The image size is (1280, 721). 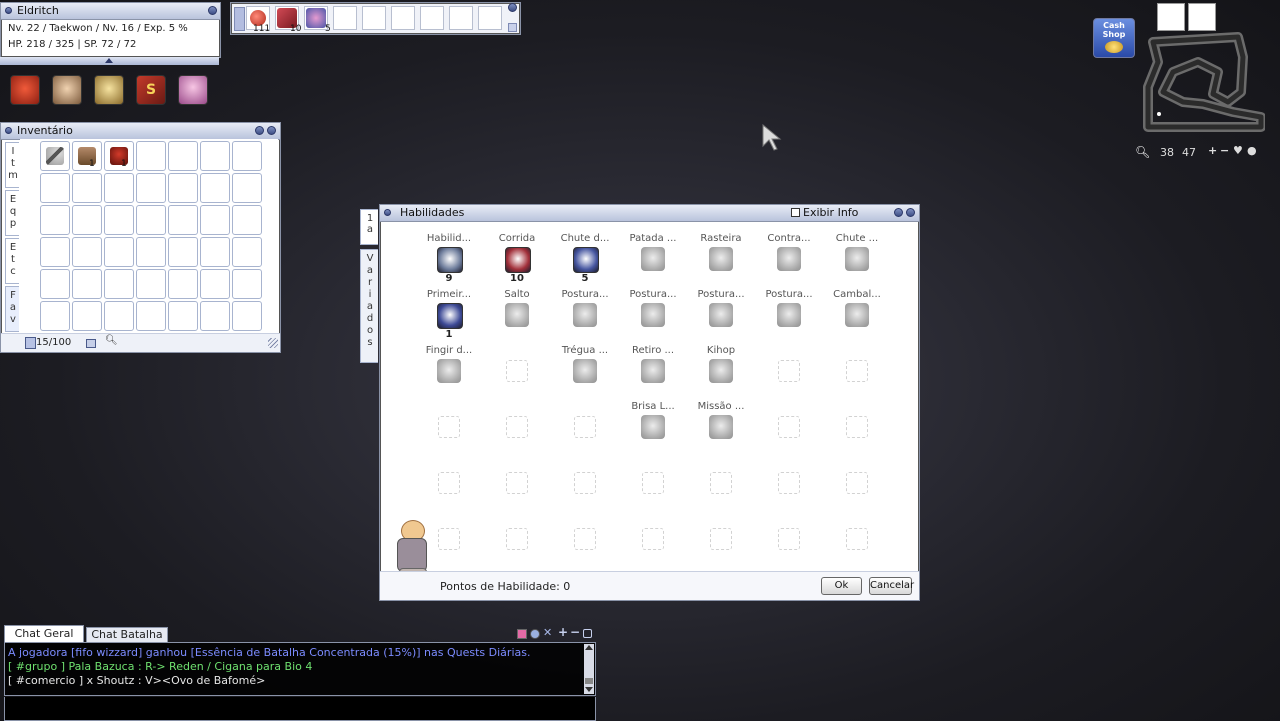 What do you see at coordinates (587, 633) in the screenshot?
I see `chat-lock-icon` at bounding box center [587, 633].